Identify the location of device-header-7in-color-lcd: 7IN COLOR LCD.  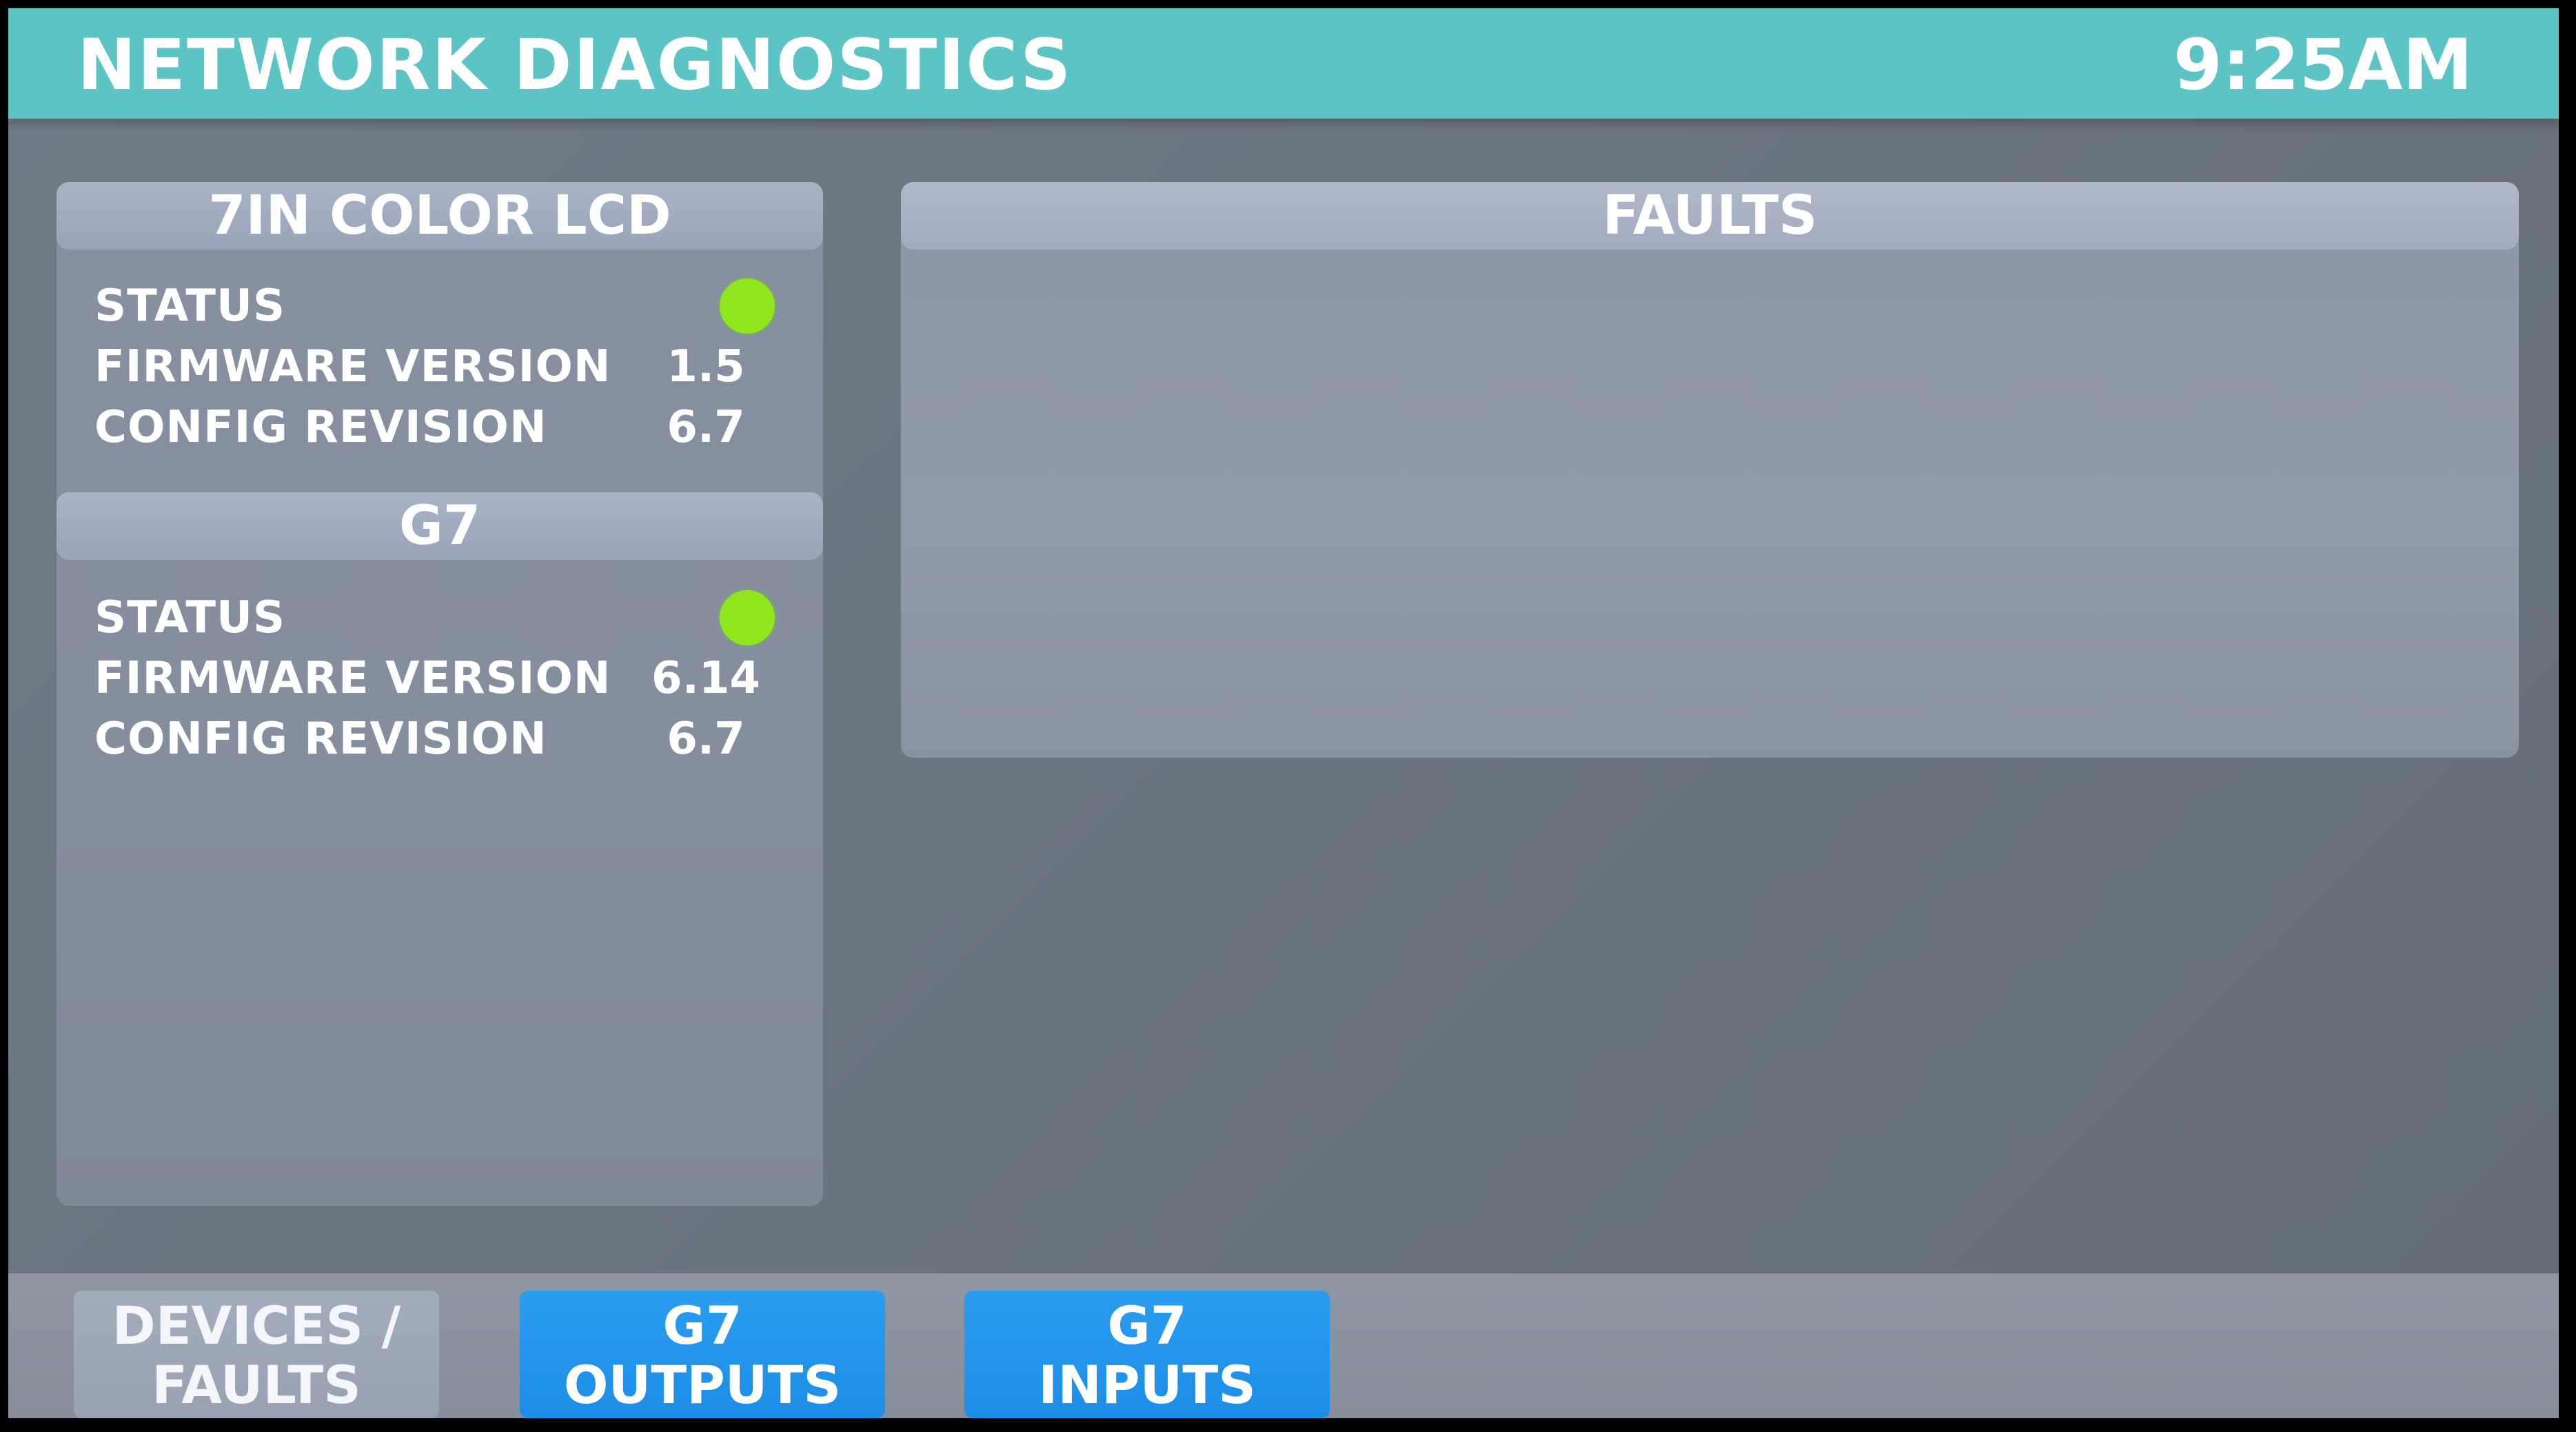
(440, 216).